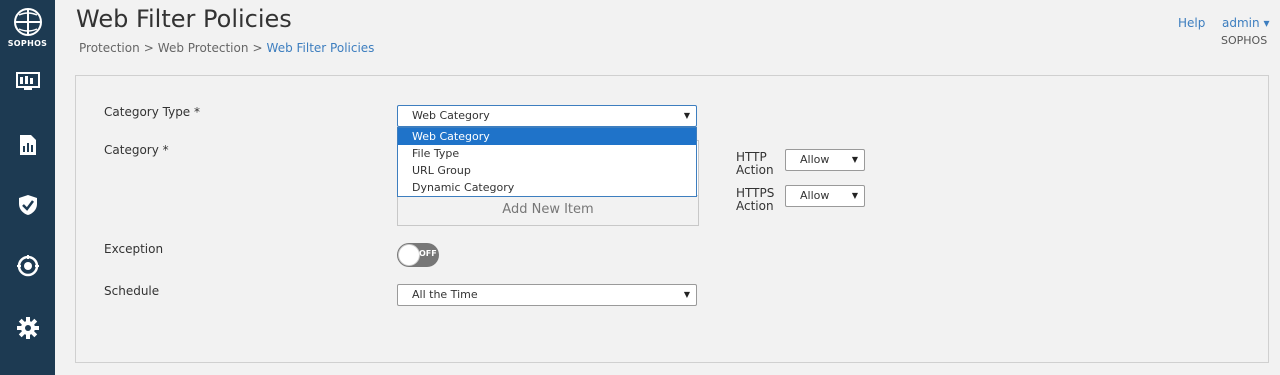  What do you see at coordinates (815, 195) in the screenshot?
I see `https-action-value: Allow` at bounding box center [815, 195].